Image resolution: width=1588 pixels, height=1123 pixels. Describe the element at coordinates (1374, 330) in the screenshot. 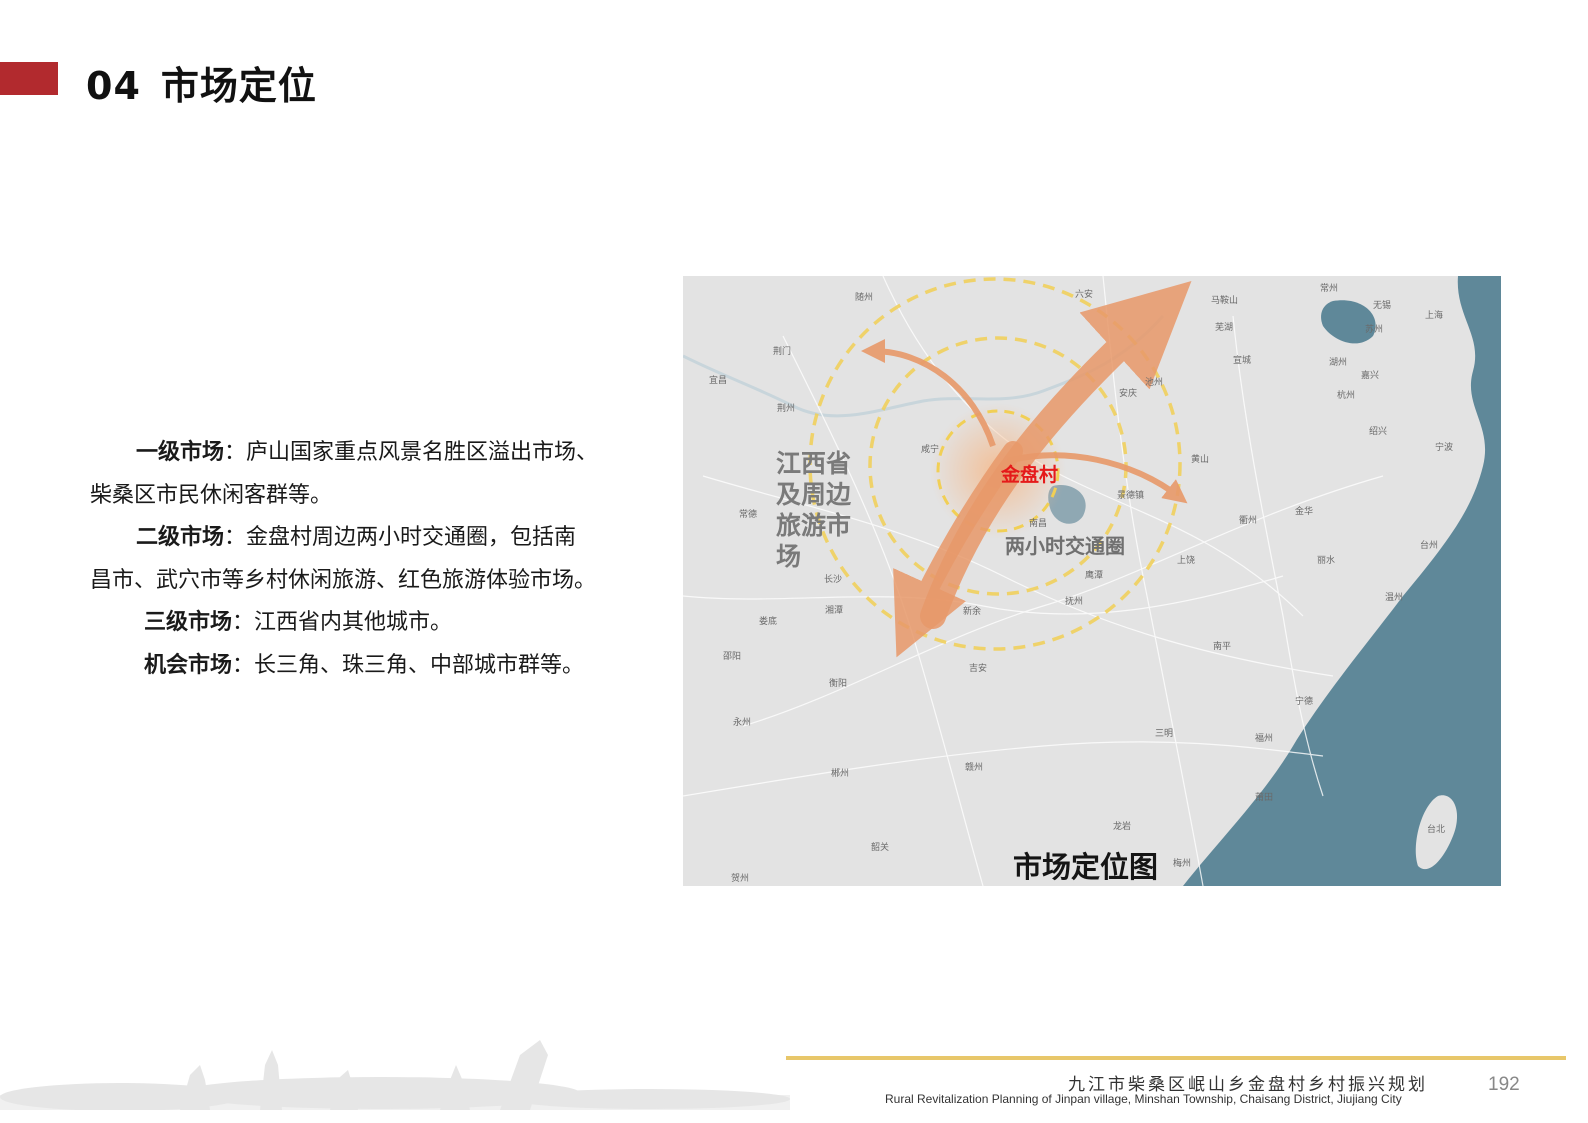

I see `city-label: 苏州` at that location.